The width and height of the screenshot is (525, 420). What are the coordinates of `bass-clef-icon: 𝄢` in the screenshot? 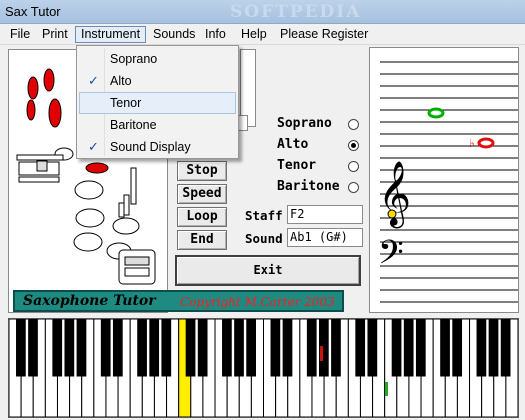 It's located at (391, 257).